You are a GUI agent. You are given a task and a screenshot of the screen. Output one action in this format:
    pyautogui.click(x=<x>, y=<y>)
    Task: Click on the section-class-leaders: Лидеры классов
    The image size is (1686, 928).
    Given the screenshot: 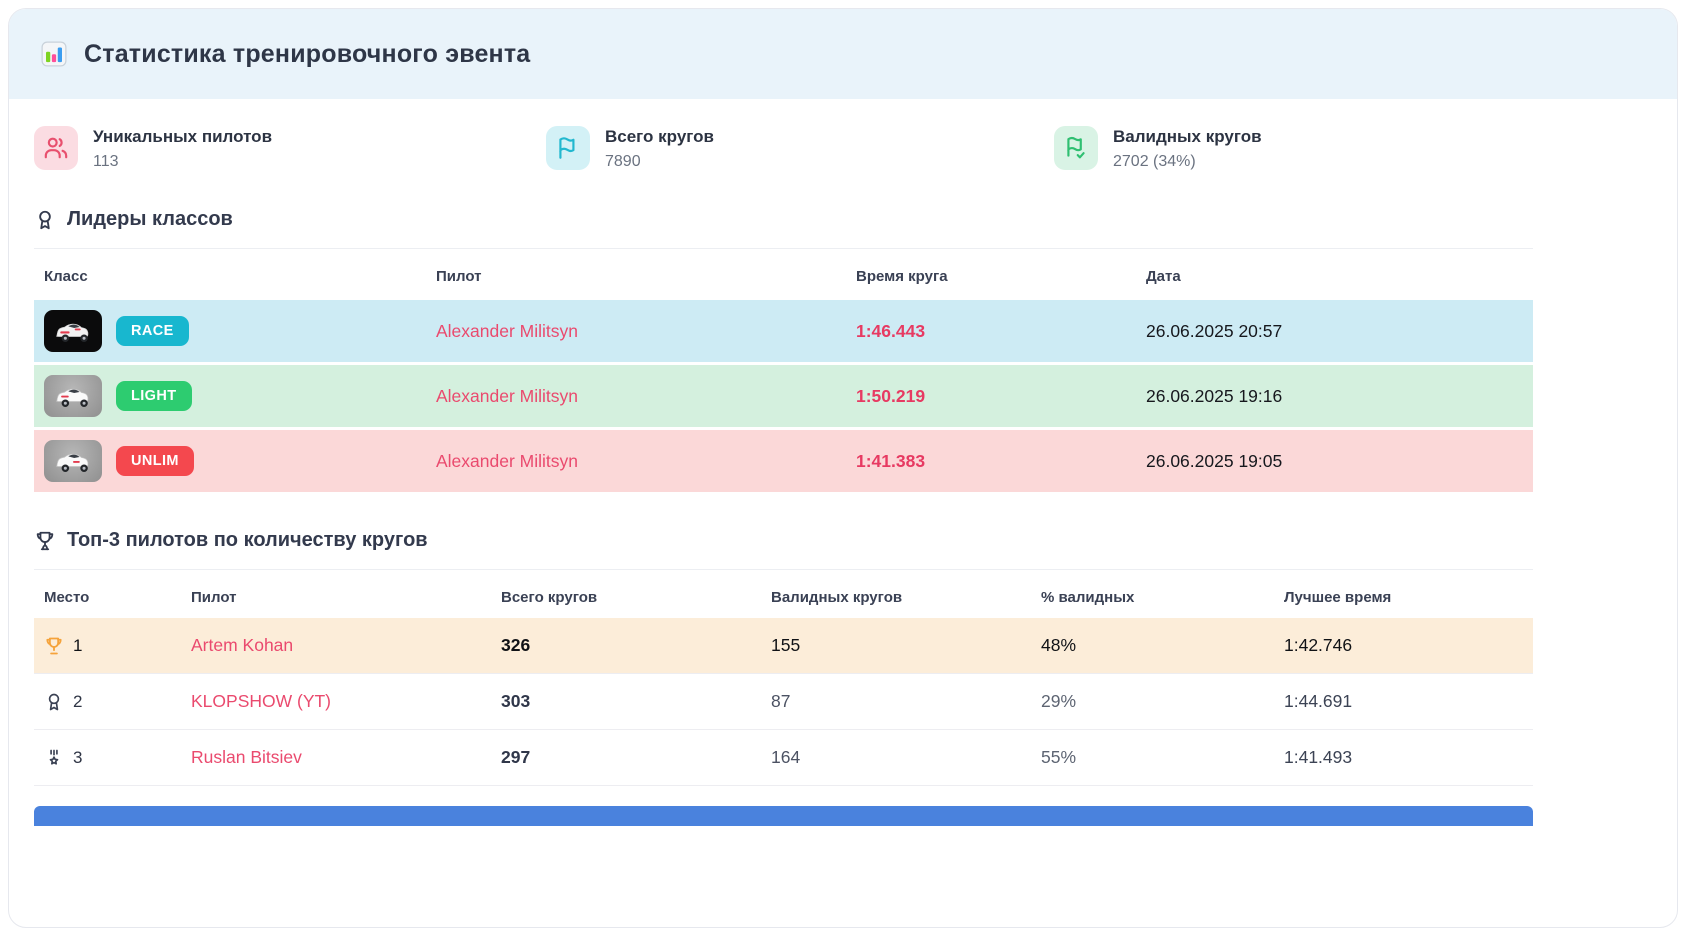 What is the action you would take?
    pyautogui.click(x=783, y=219)
    